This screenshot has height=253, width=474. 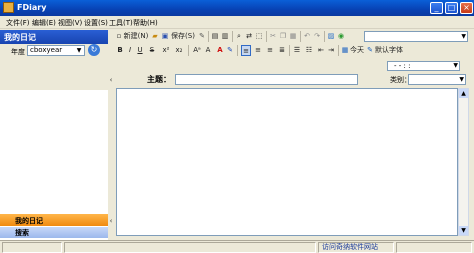 I want to click on menu-file: 文件(F), so click(x=18, y=23).